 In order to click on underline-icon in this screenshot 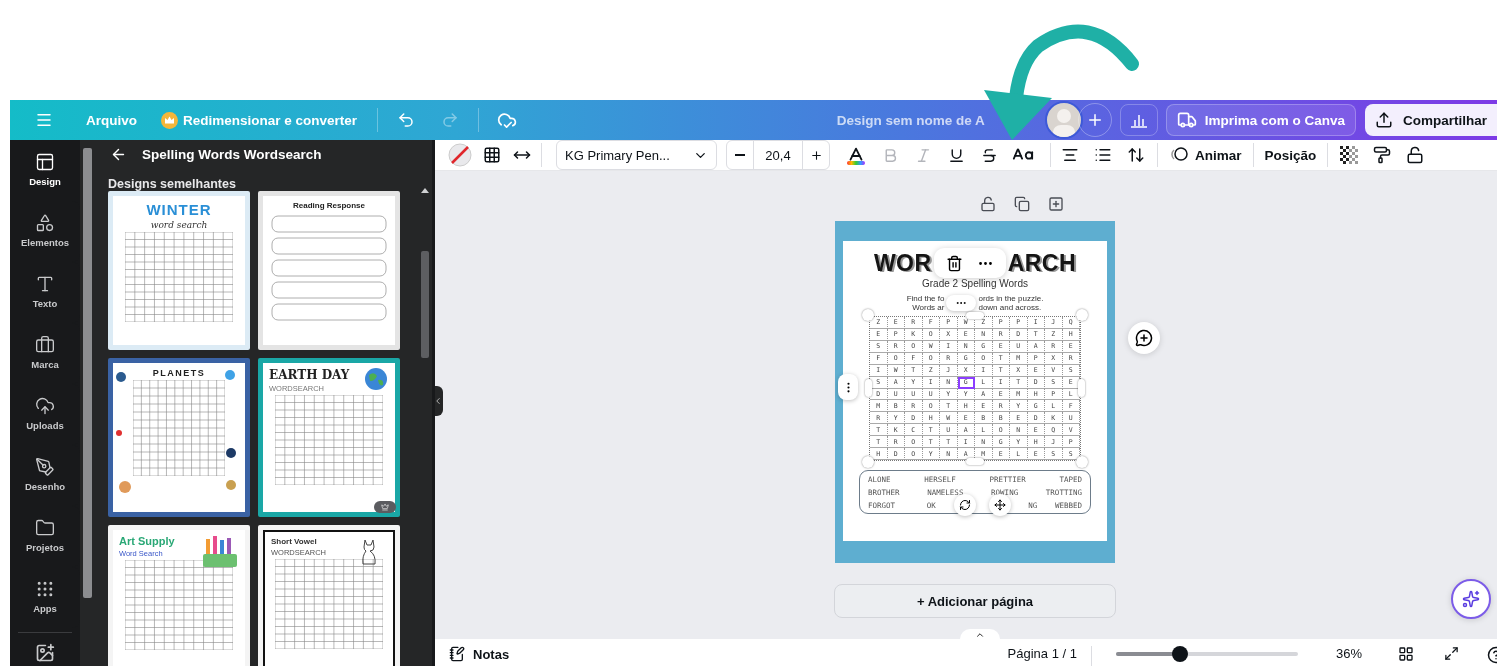, I will do `click(956, 155)`.